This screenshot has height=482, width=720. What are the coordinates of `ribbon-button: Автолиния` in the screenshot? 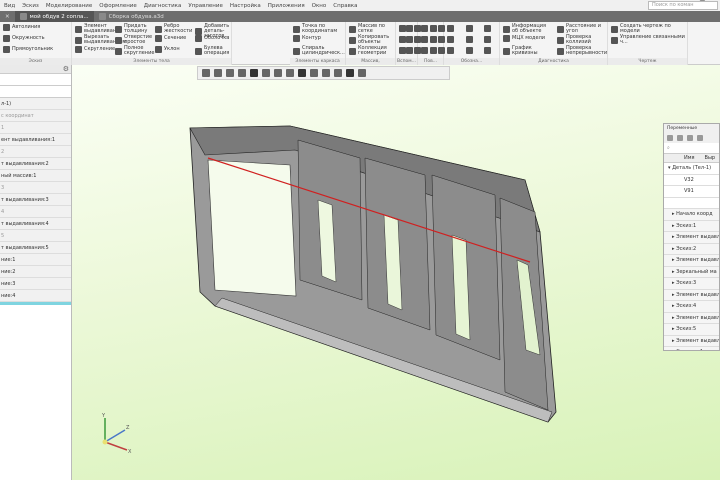 It's located at (37, 27).